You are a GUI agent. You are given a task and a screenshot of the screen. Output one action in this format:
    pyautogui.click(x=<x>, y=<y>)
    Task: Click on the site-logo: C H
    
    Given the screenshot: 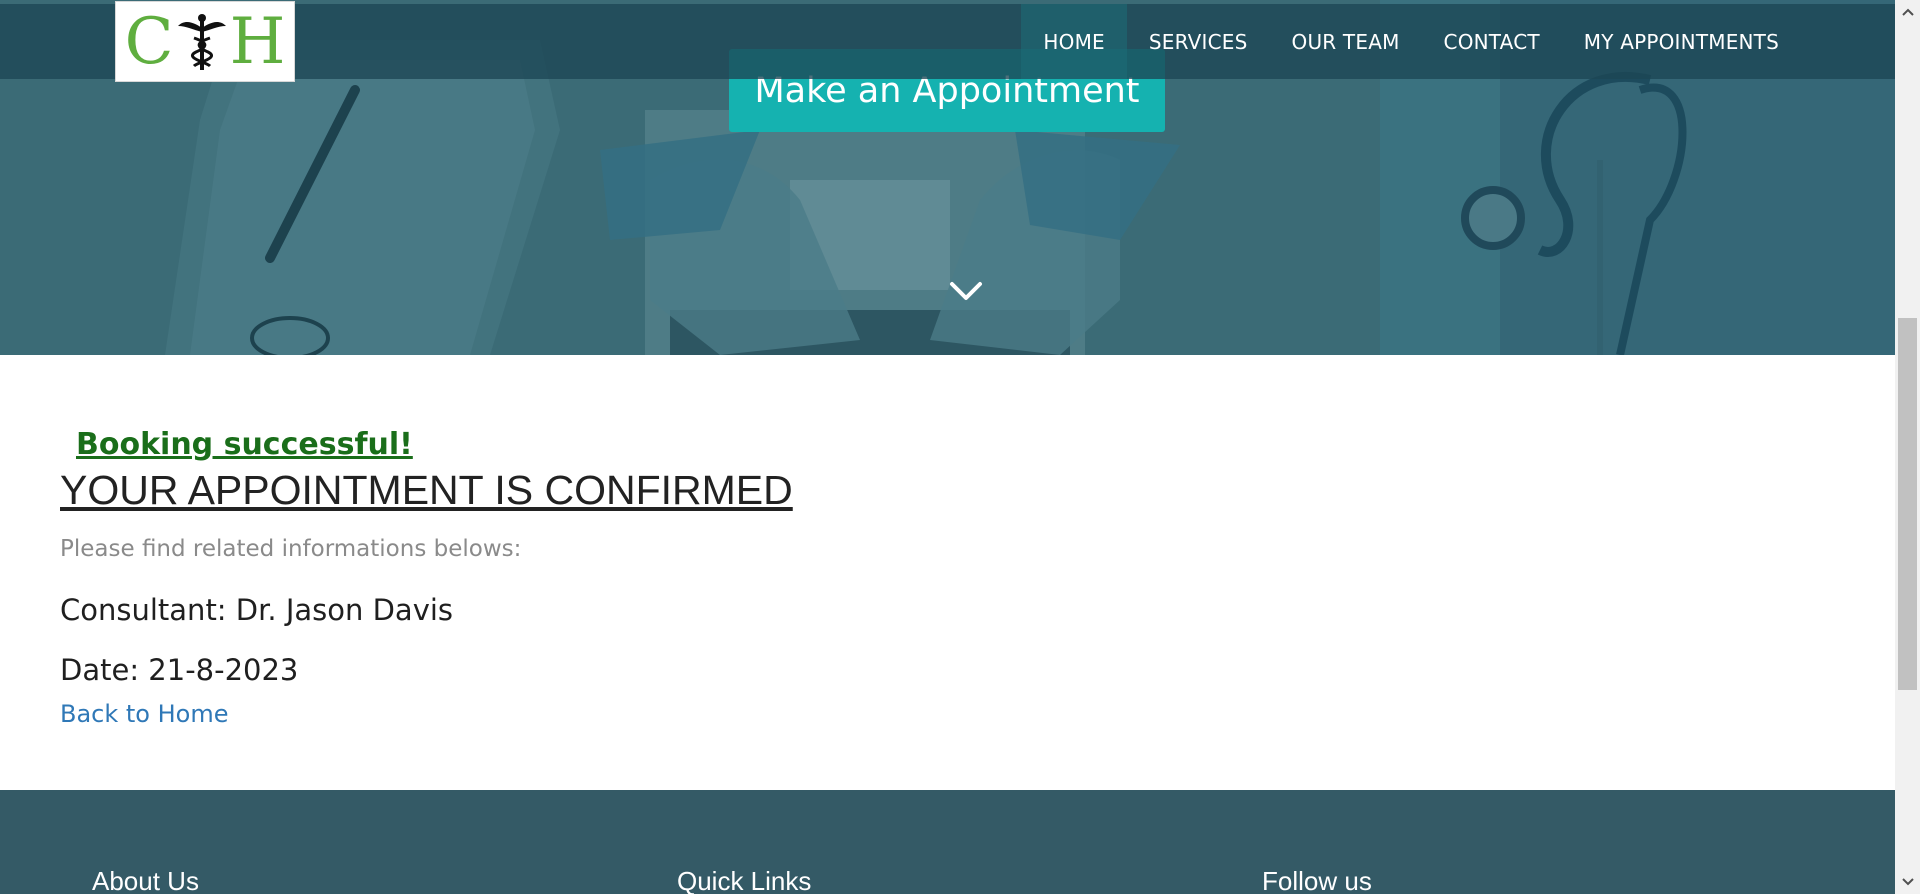 What is the action you would take?
    pyautogui.click(x=205, y=41)
    